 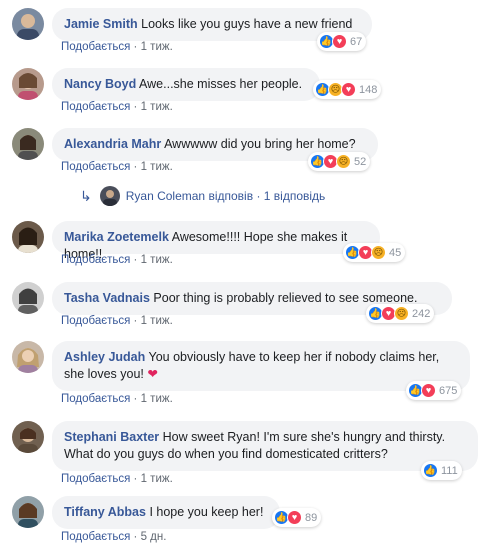 I want to click on comment-bubble: Nancy Boyd Awe...she misses her people., so click(x=186, y=84).